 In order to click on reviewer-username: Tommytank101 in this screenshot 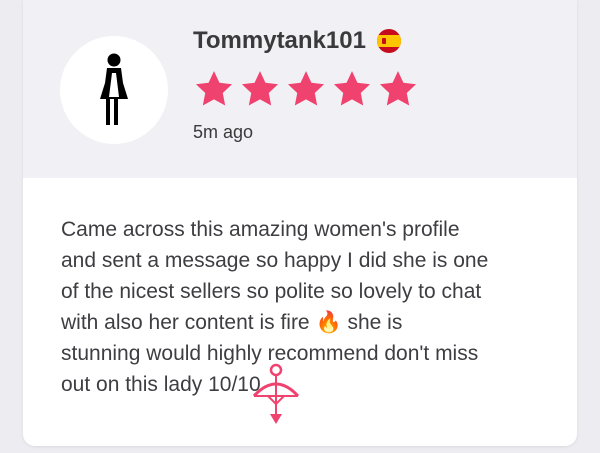, I will do `click(297, 41)`.